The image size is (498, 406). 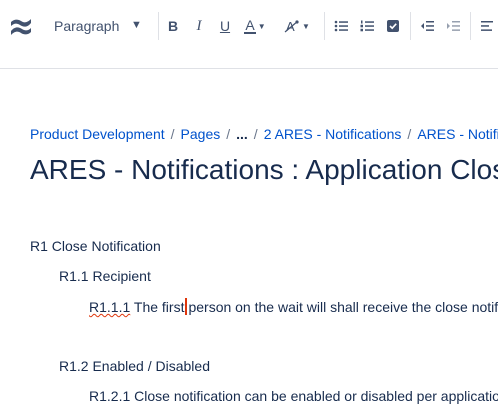 I want to click on outdent-button, so click(x=427, y=26).